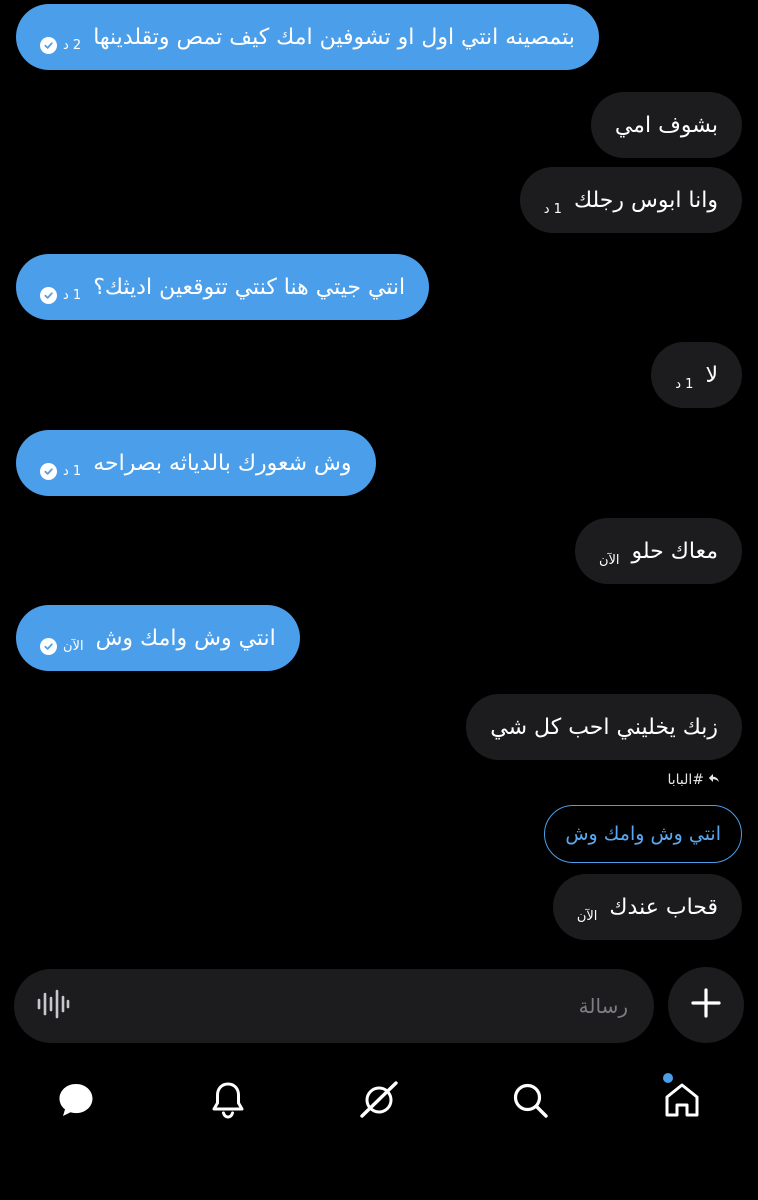 This screenshot has width=758, height=1200. I want to click on reply-arrow-icon, so click(714, 780).